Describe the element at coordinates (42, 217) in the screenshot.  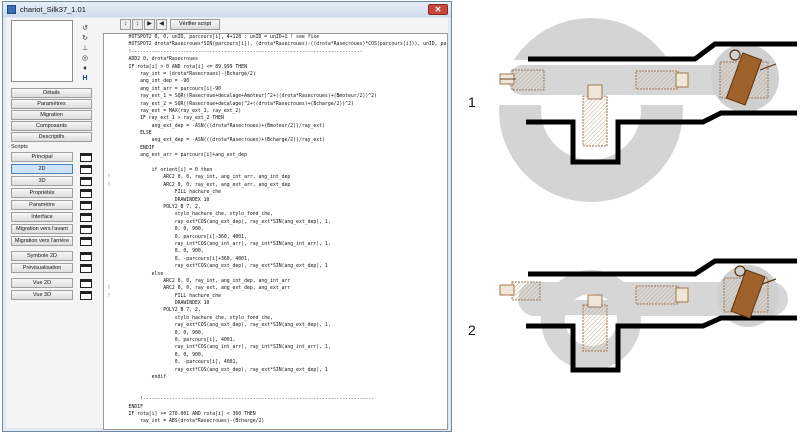
I see `script-interface-button: Interface` at that location.